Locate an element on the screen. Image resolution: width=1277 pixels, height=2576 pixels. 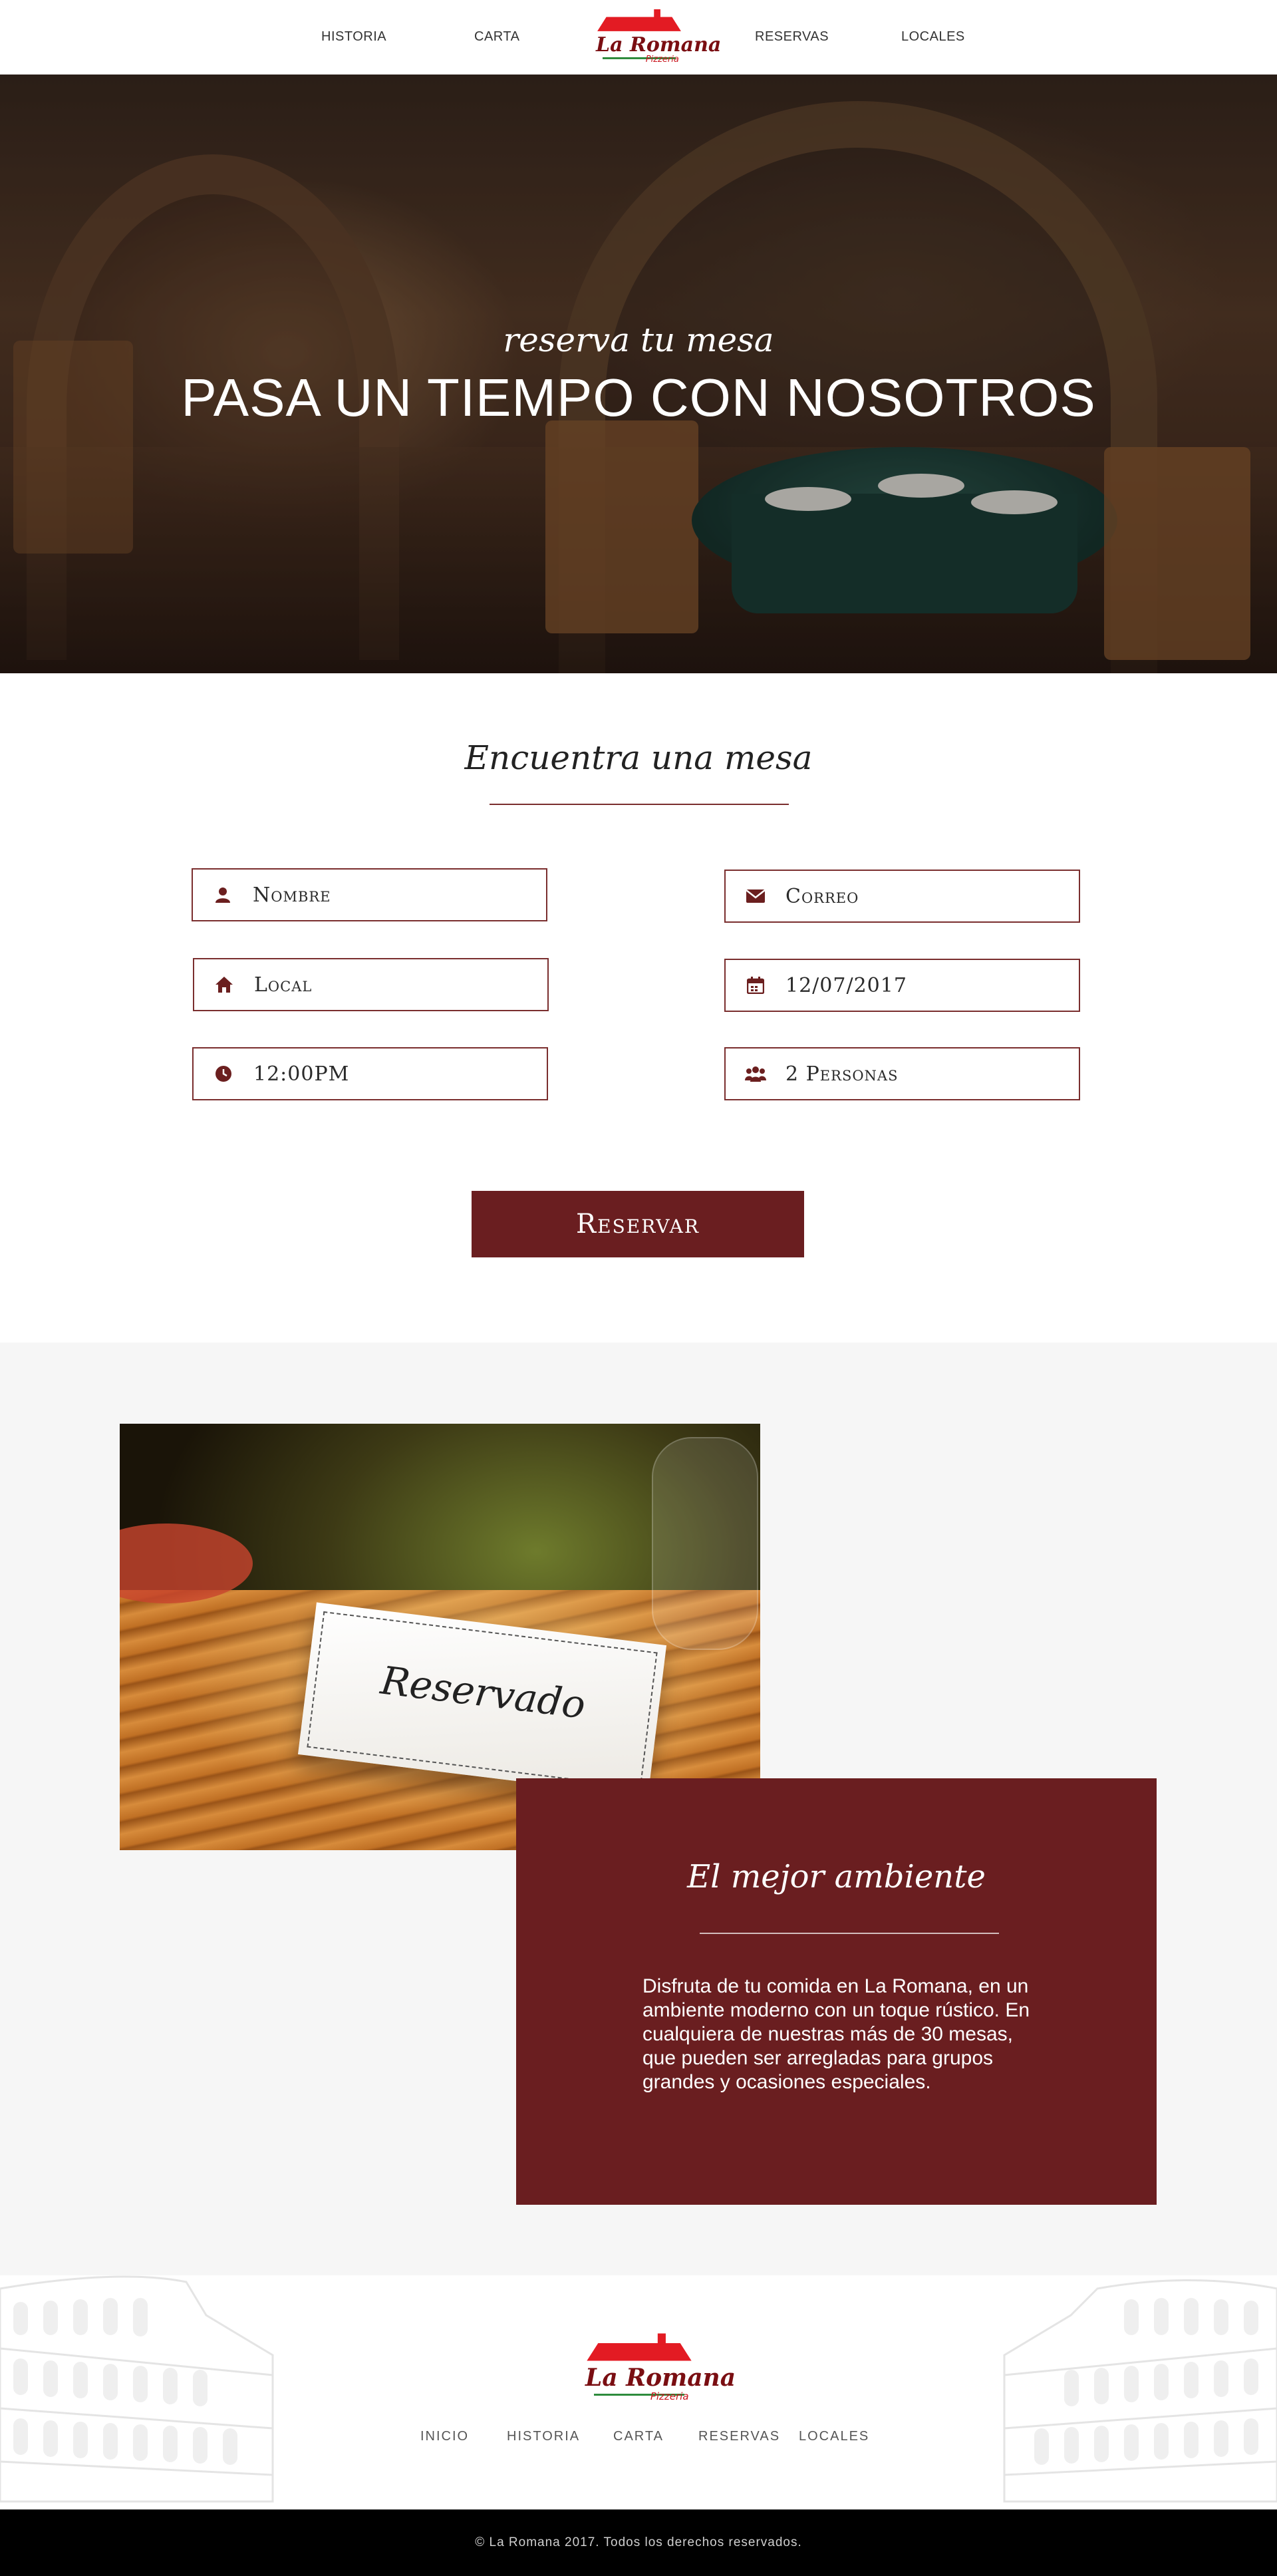
email-field: Correo is located at coordinates (902, 896).